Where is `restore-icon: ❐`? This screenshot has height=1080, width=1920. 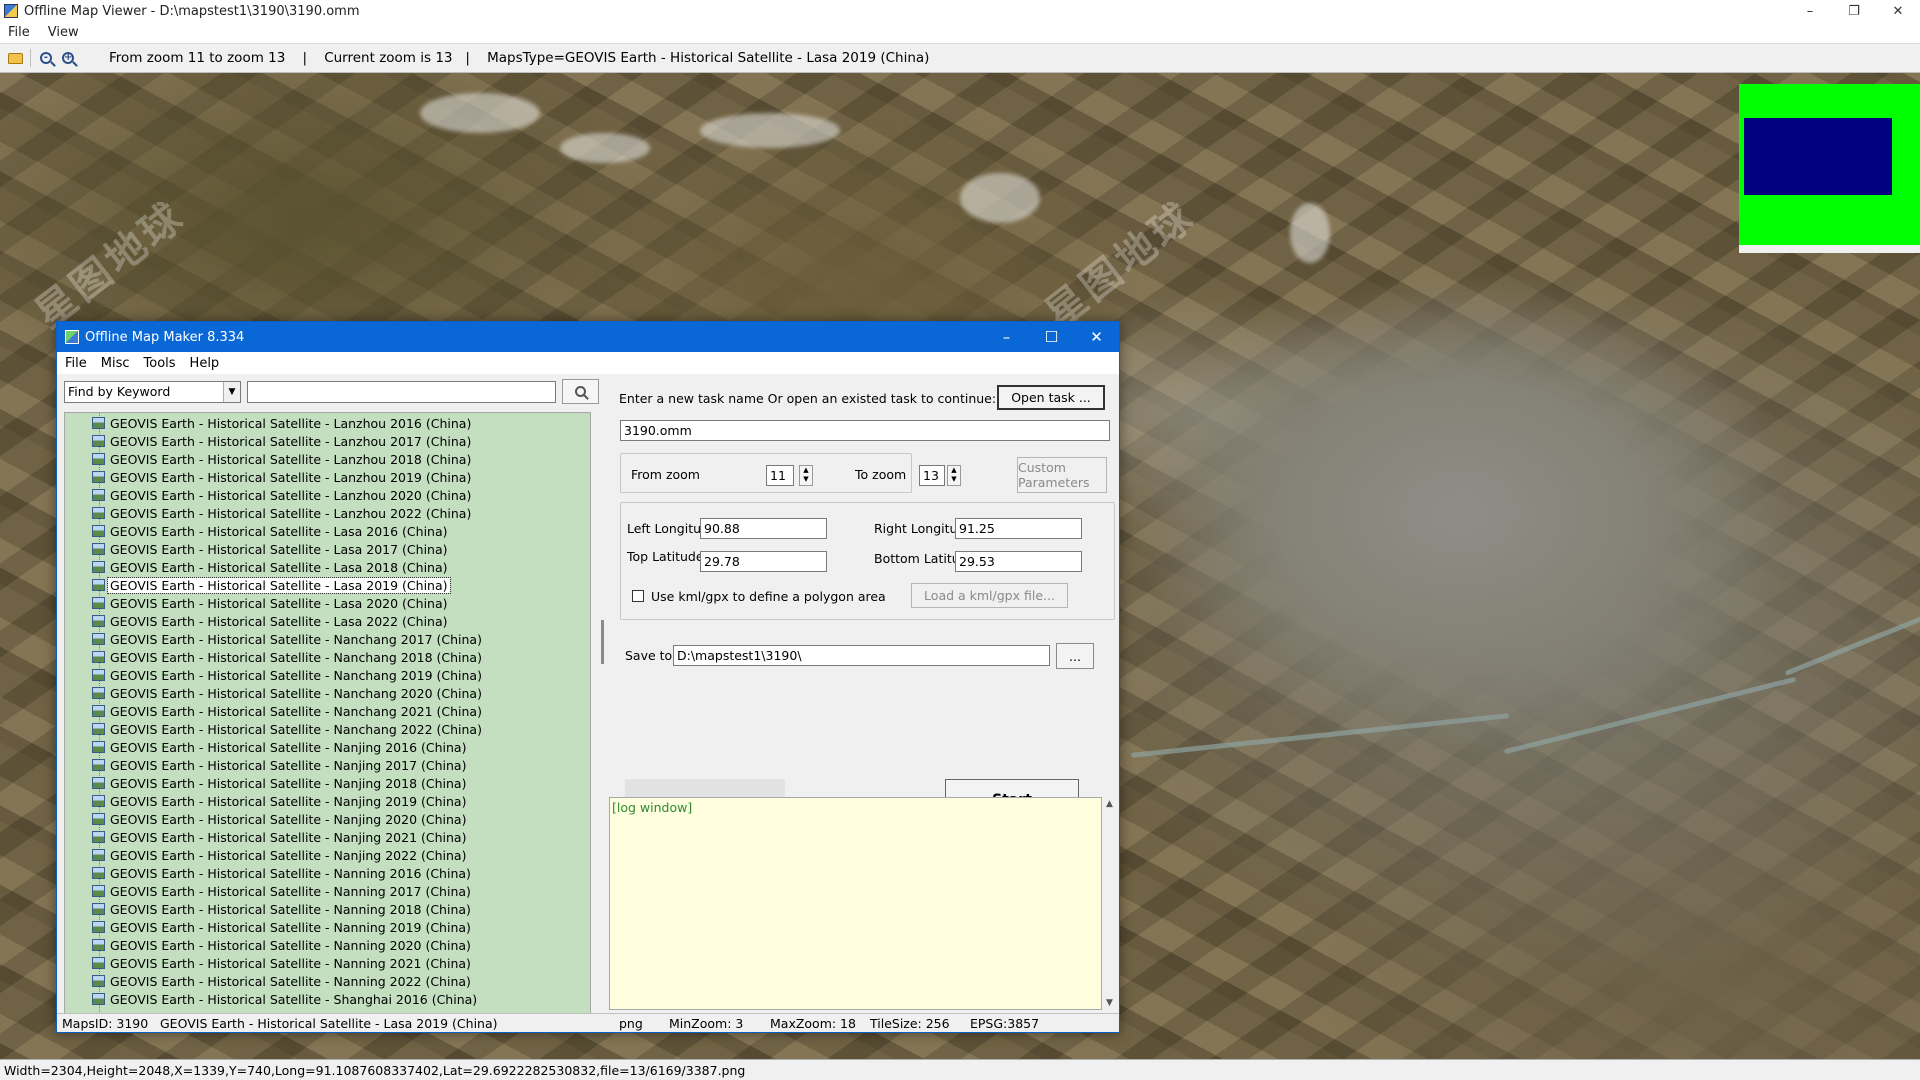 restore-icon: ❐ is located at coordinates (1854, 11).